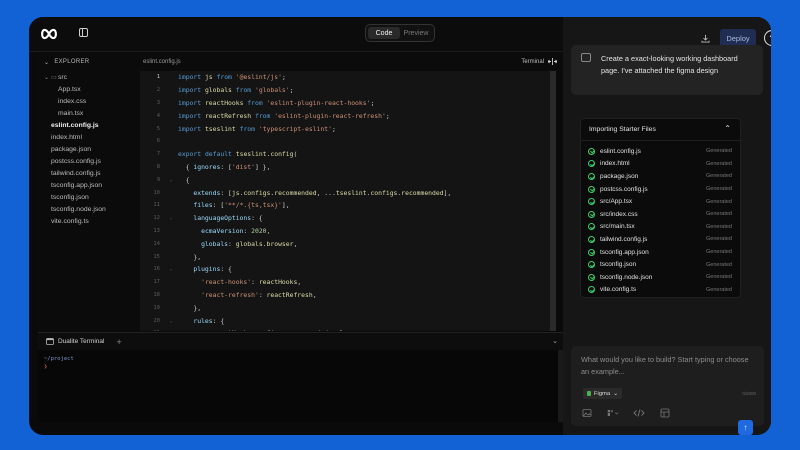 This screenshot has width=800, height=450. What do you see at coordinates (158, 77) in the screenshot?
I see `line-number: 1` at bounding box center [158, 77].